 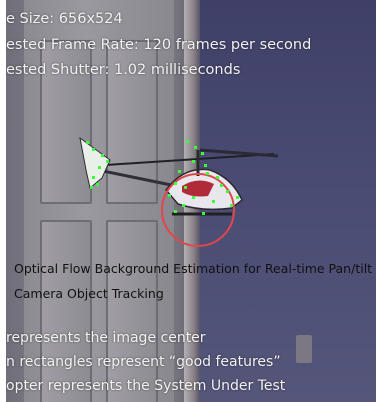 I want to click on legend-line2: n rectangles represent “good features”, so click(x=143, y=362).